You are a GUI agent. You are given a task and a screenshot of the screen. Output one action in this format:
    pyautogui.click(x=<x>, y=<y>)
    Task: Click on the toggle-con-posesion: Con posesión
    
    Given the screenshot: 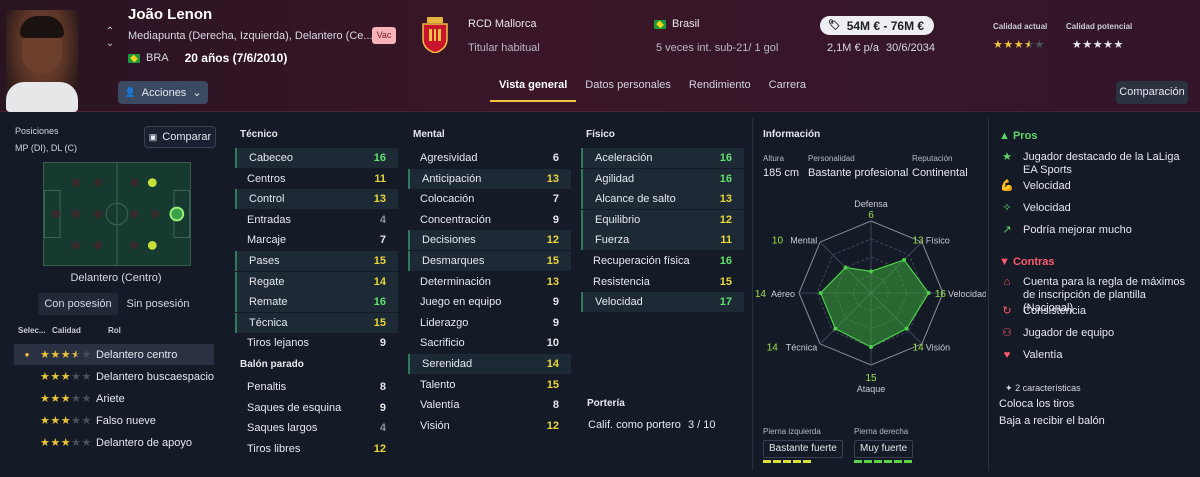 What is the action you would take?
    pyautogui.click(x=78, y=304)
    